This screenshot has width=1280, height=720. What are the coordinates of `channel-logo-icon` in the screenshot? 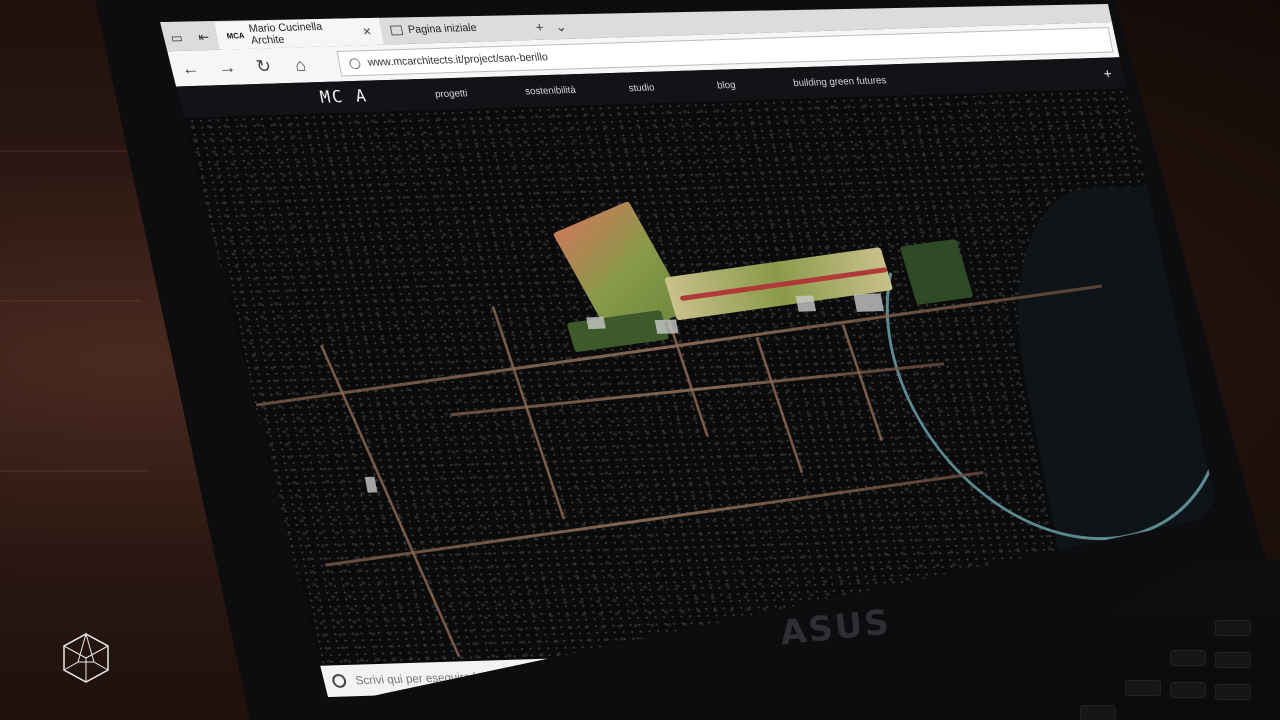 It's located at (86, 657).